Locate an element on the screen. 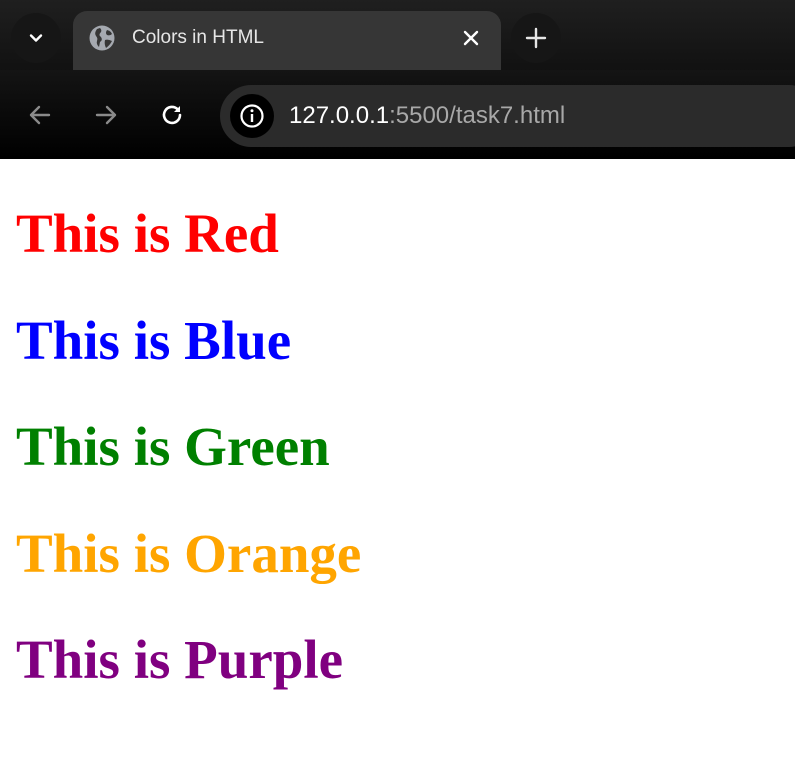 The image size is (795, 765). tab-title: Colors in HTML is located at coordinates (198, 37).